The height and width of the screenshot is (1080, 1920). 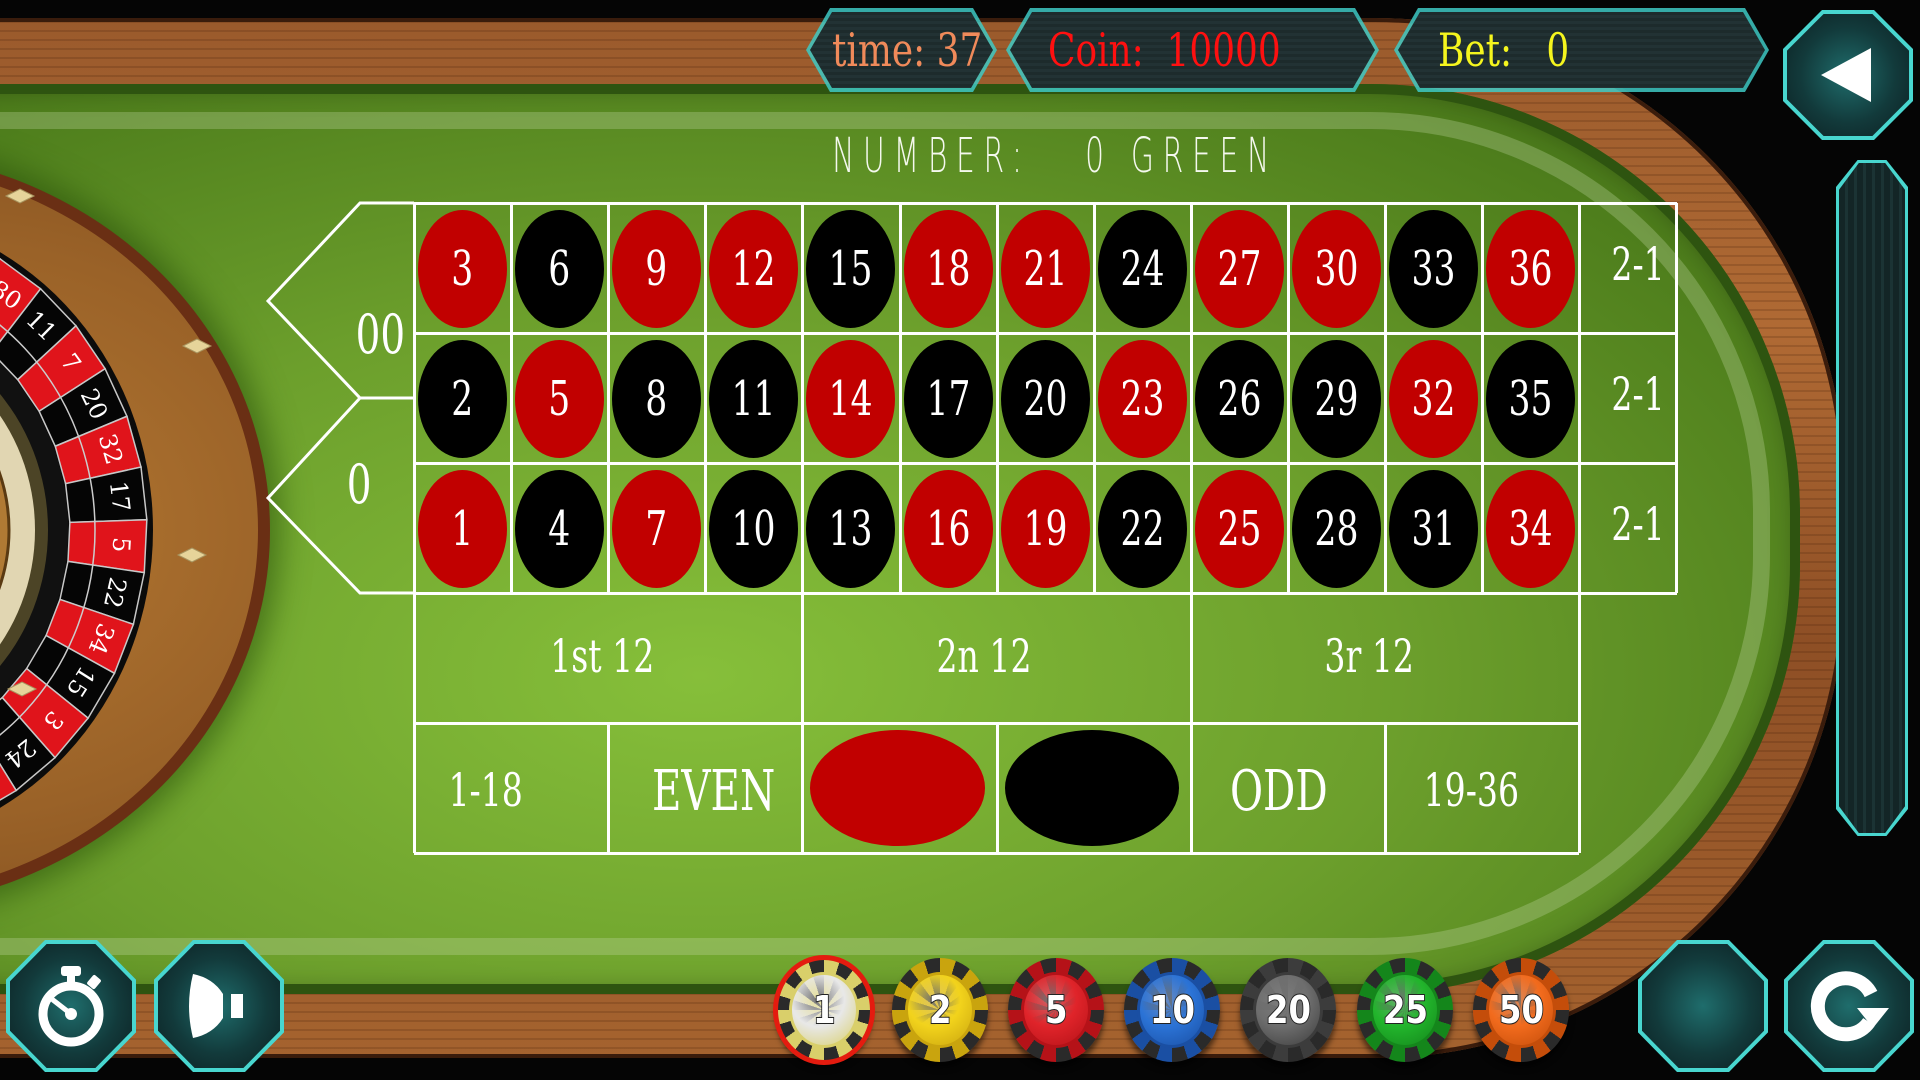 I want to click on number-16-oval: 16, so click(x=948, y=529).